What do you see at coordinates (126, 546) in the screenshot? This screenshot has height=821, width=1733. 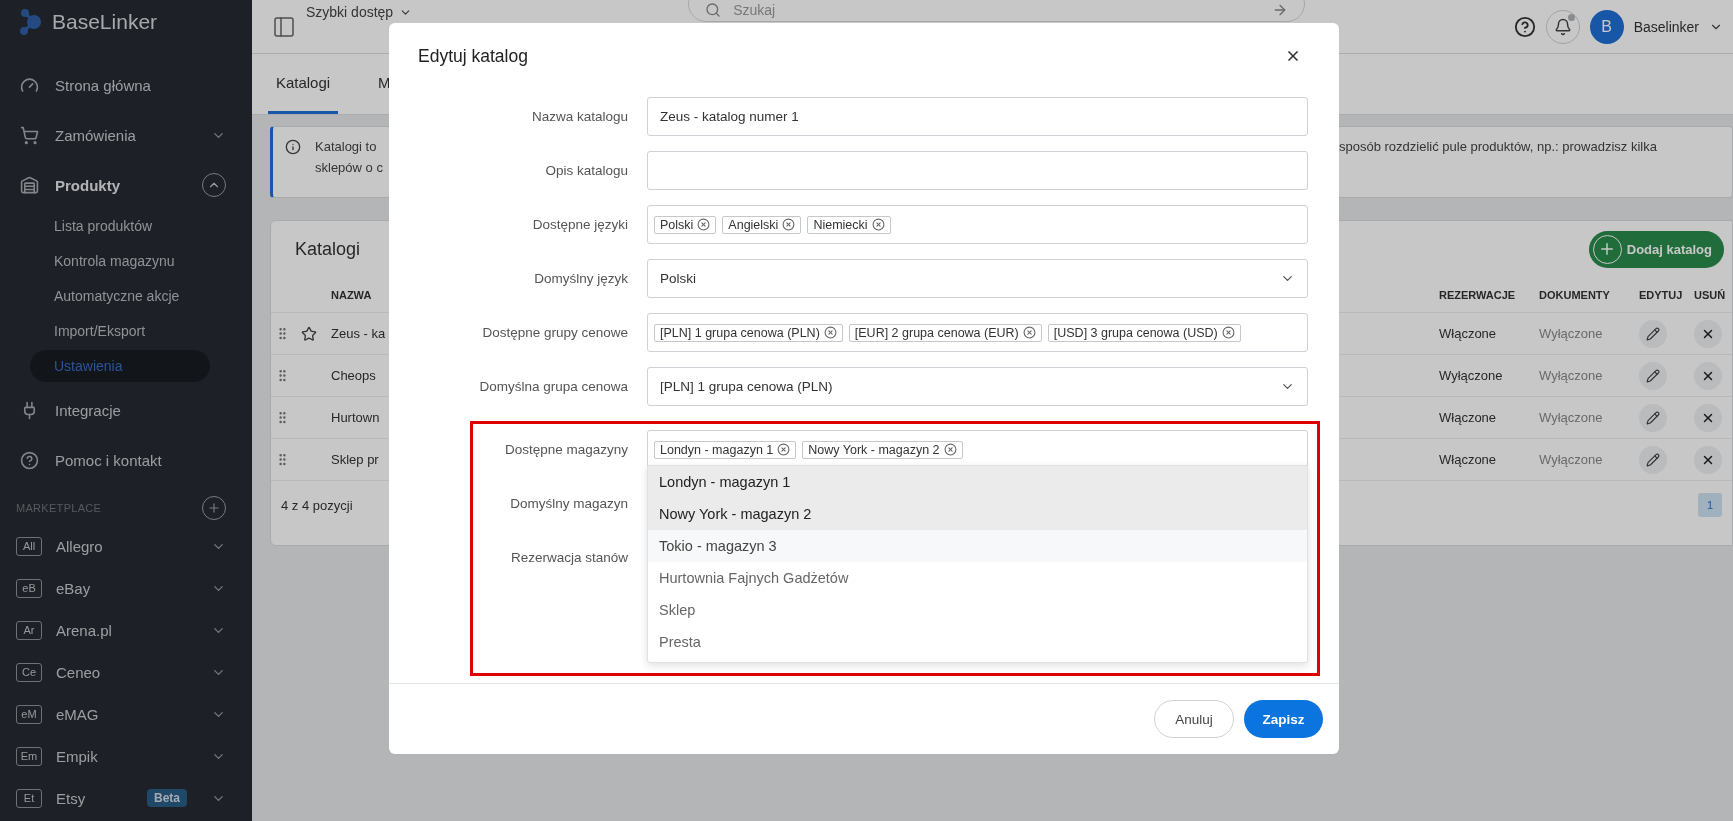 I see `marketplace-item: All Allegro` at bounding box center [126, 546].